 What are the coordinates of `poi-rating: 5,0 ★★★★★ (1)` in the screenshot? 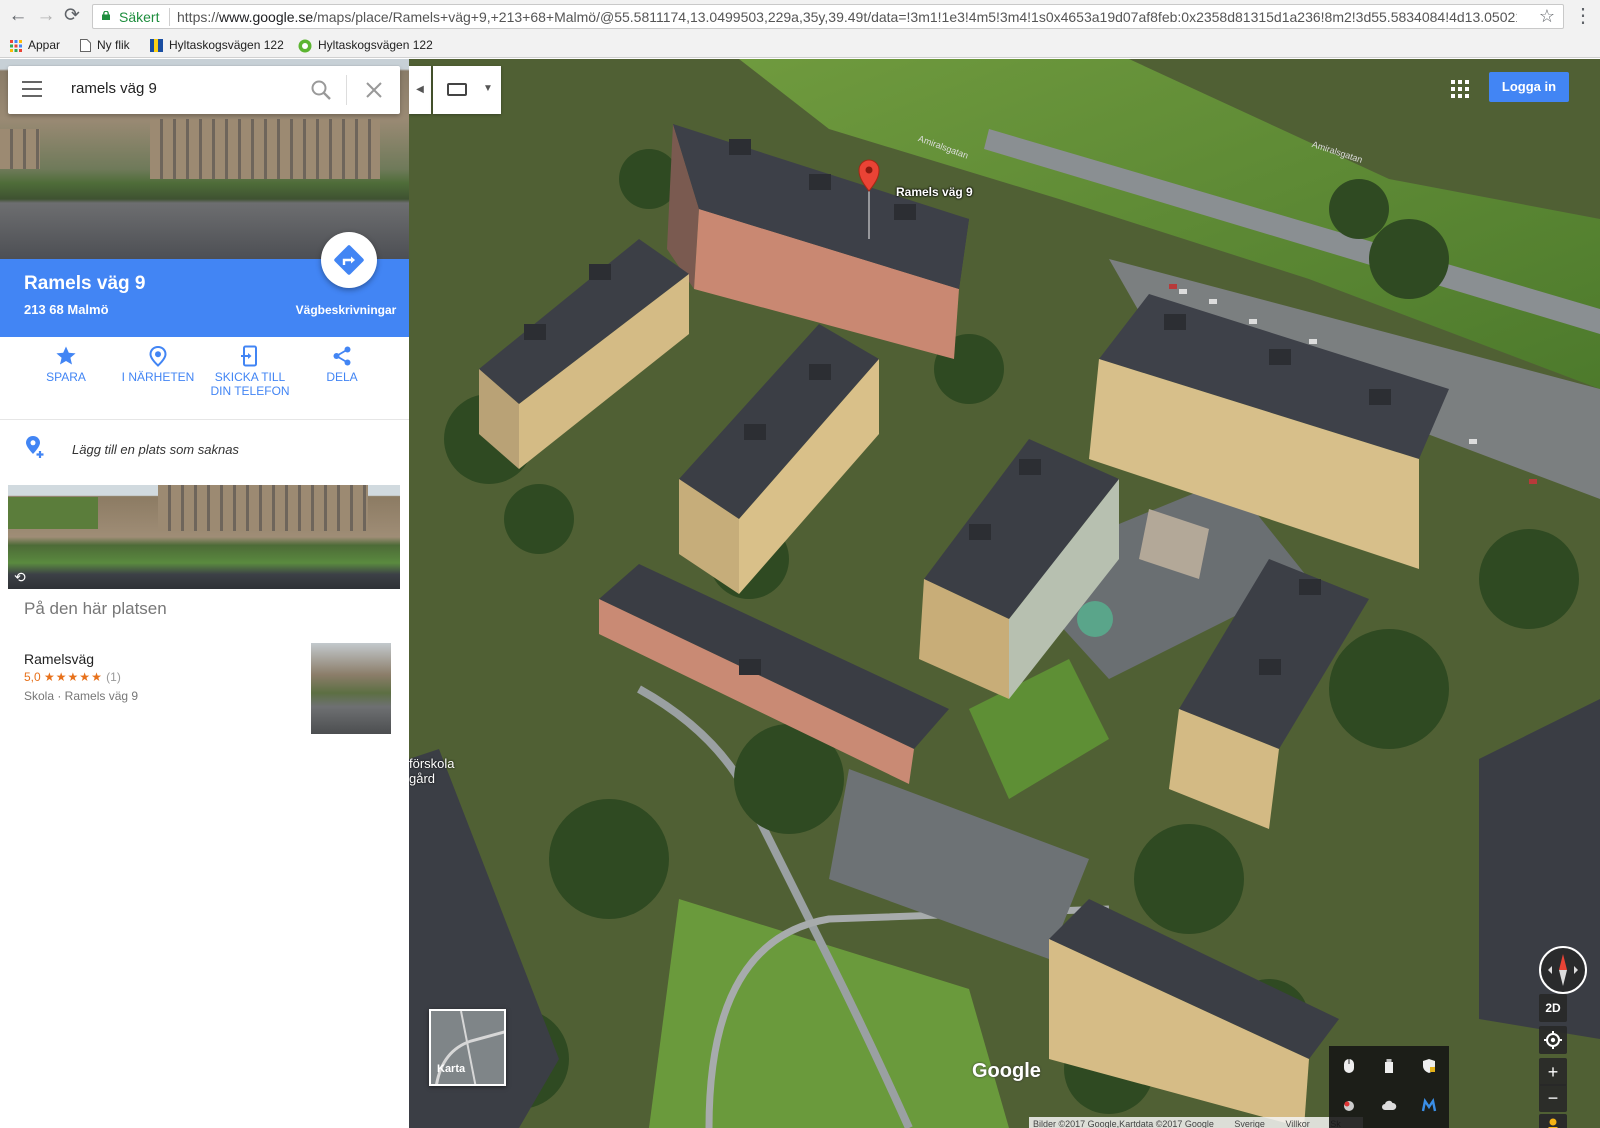 It's located at (72, 677).